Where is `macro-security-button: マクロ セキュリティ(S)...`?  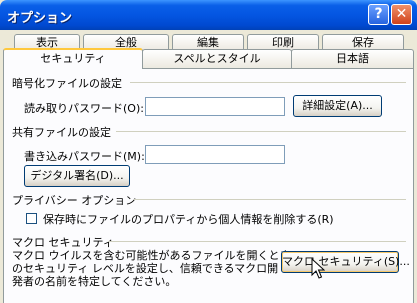
macro-security-button: マクロ セキュリティ(S)... is located at coordinates (345, 262).